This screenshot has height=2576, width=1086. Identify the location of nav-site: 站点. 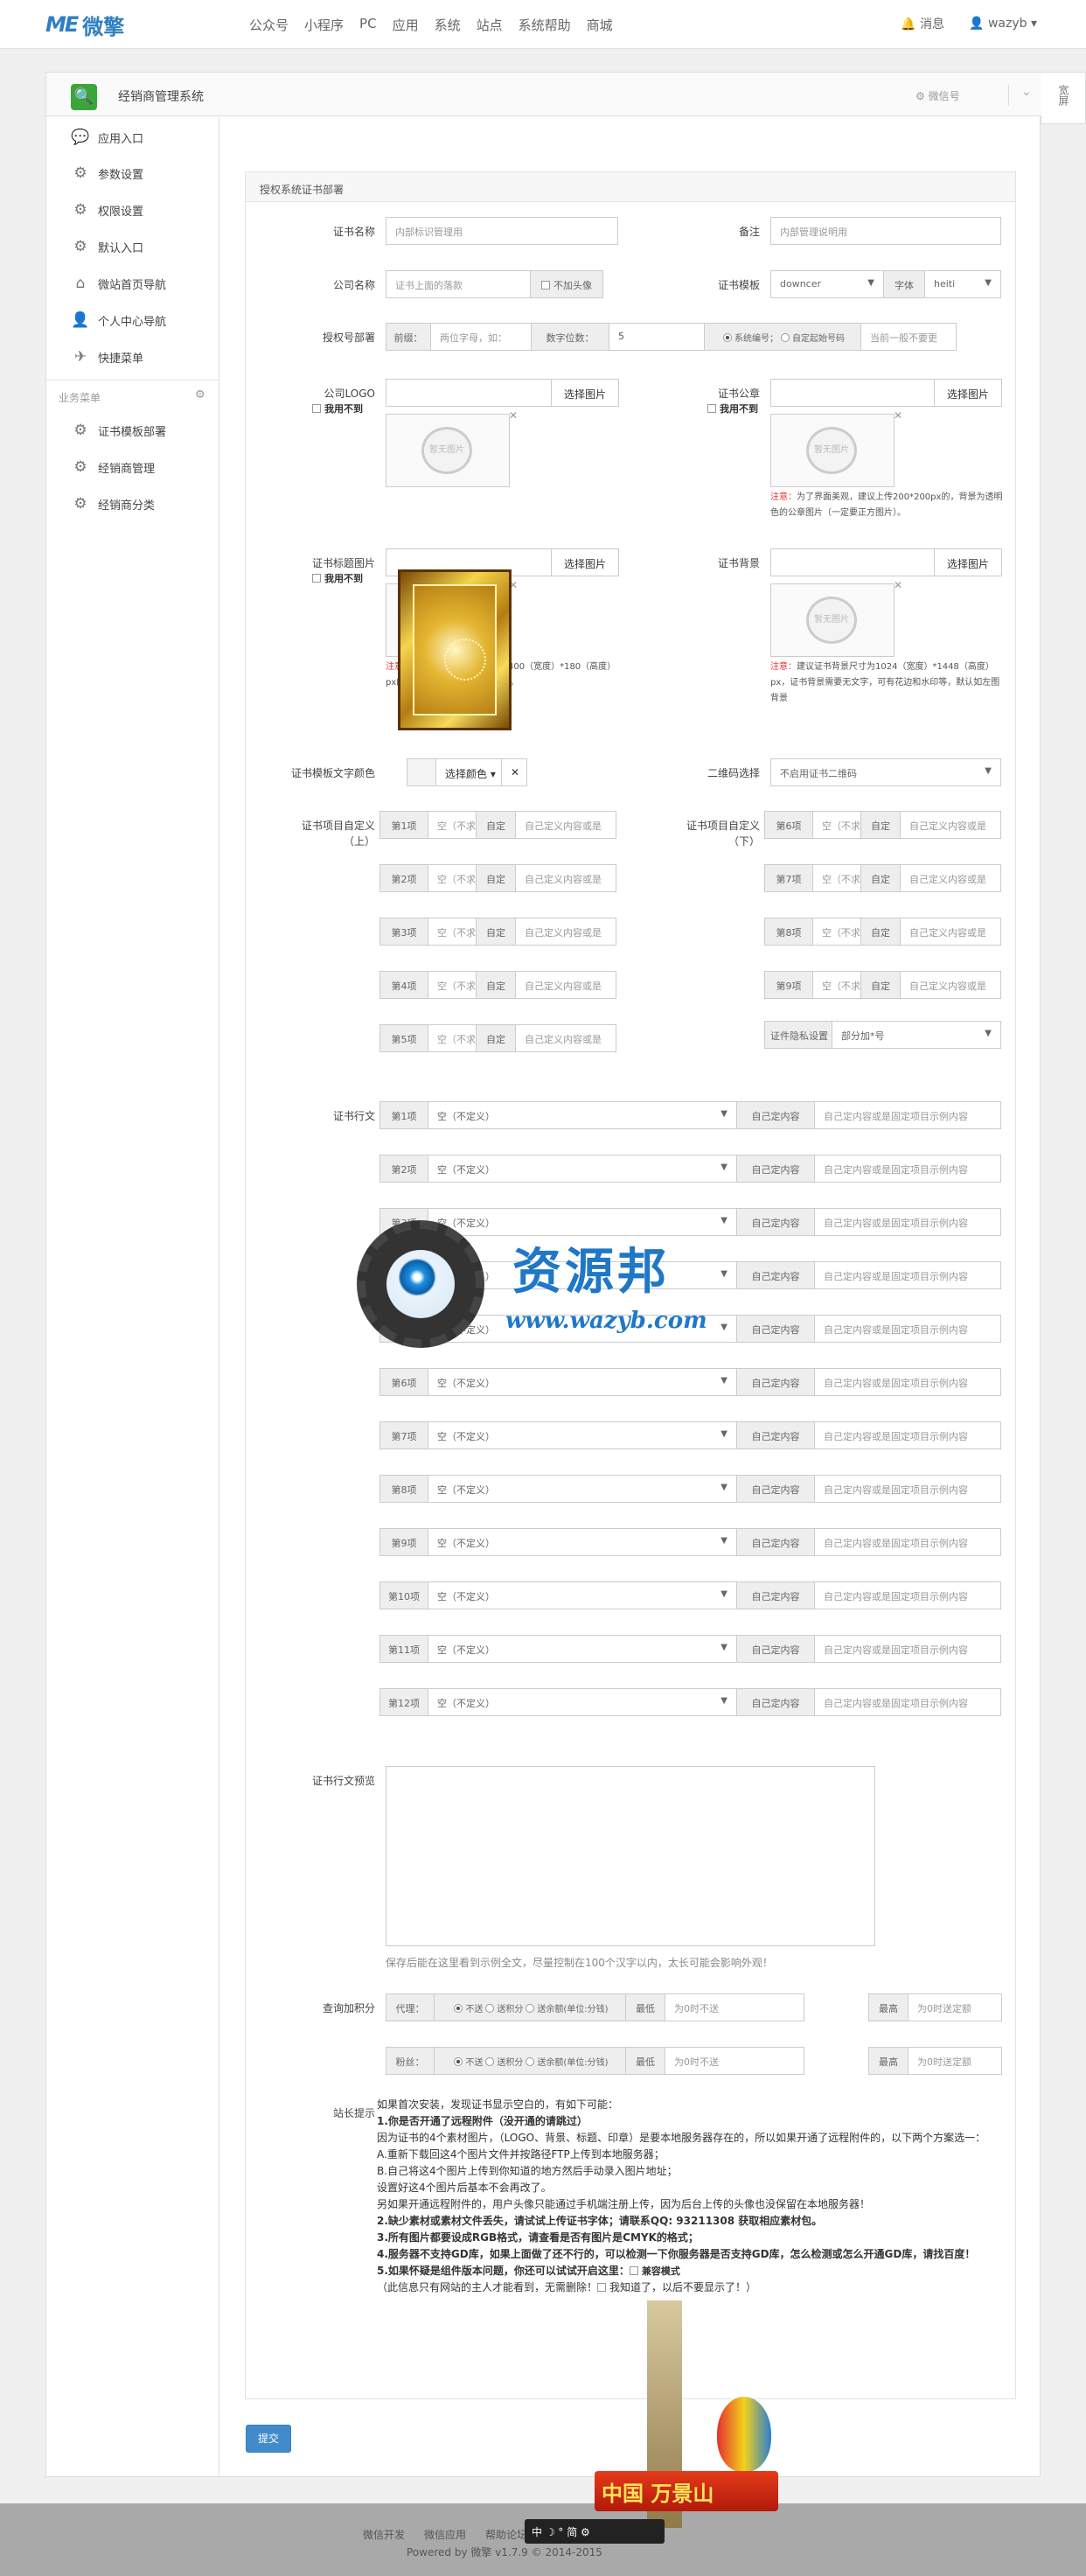
(490, 25).